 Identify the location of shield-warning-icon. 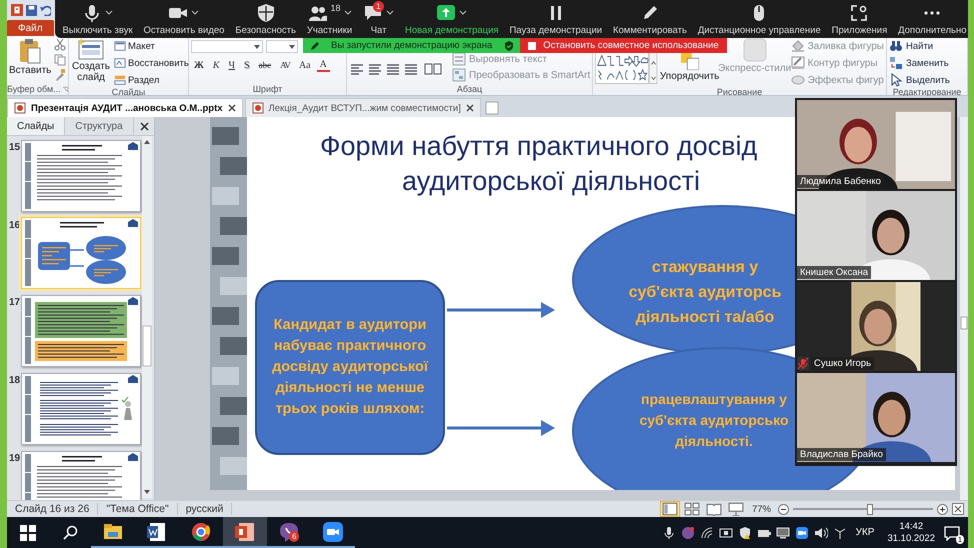
(745, 533).